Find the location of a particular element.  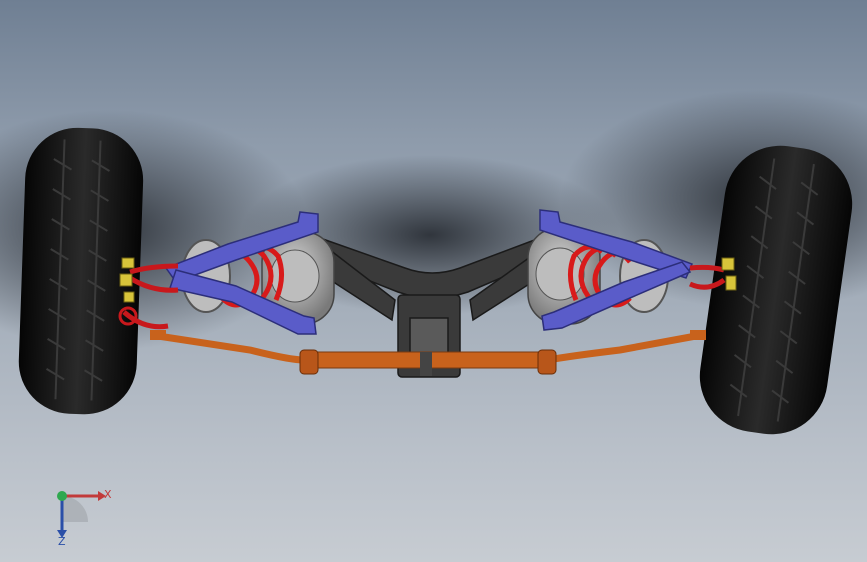

left-wheel is located at coordinates (81, 271).